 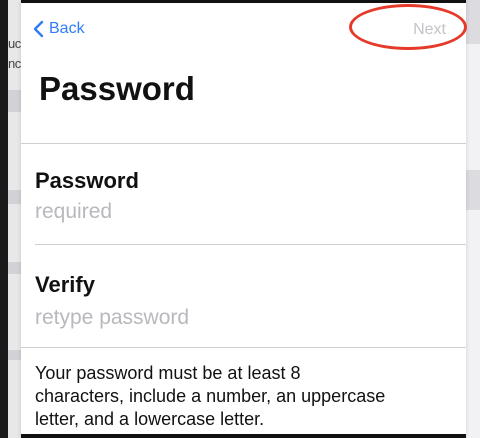 What do you see at coordinates (67, 28) in the screenshot?
I see `back-label: Back` at bounding box center [67, 28].